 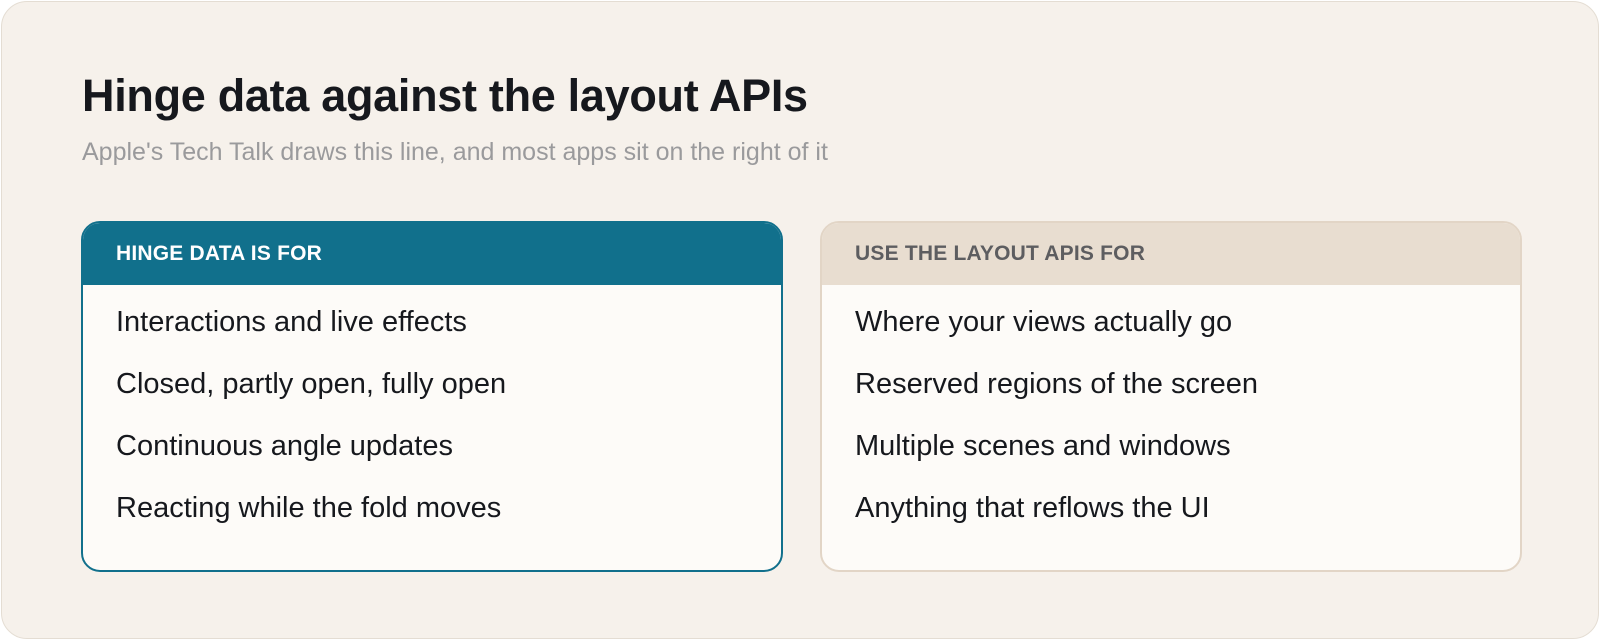 What do you see at coordinates (1171, 254) in the screenshot?
I see `layout-apis-card-header: USE THE LAYOUT APIS FOR` at bounding box center [1171, 254].